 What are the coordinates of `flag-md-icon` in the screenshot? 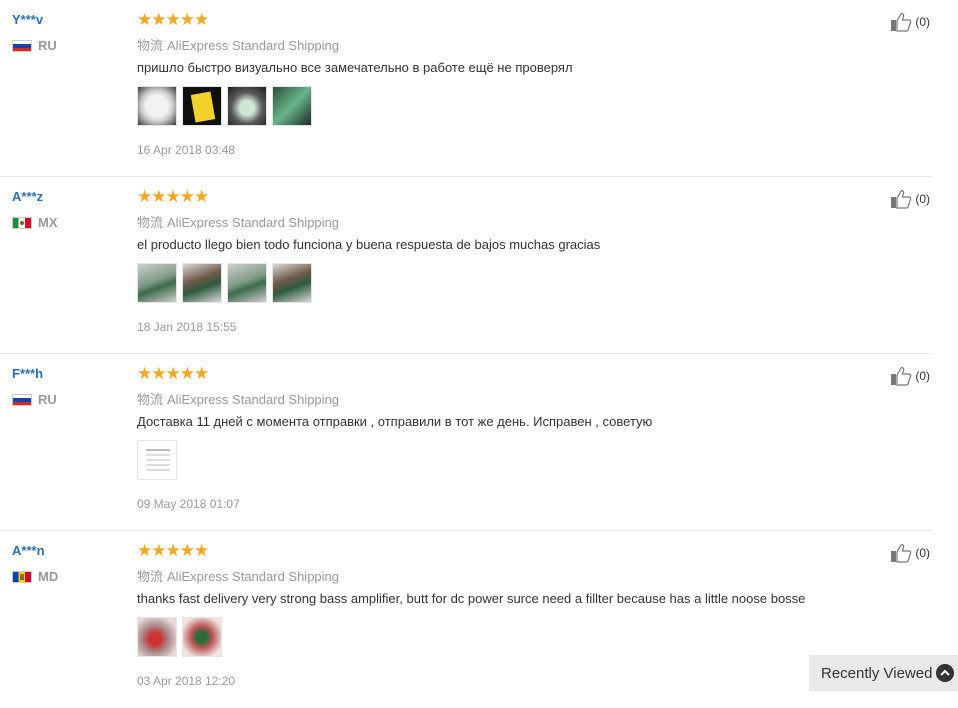 It's located at (22, 576).